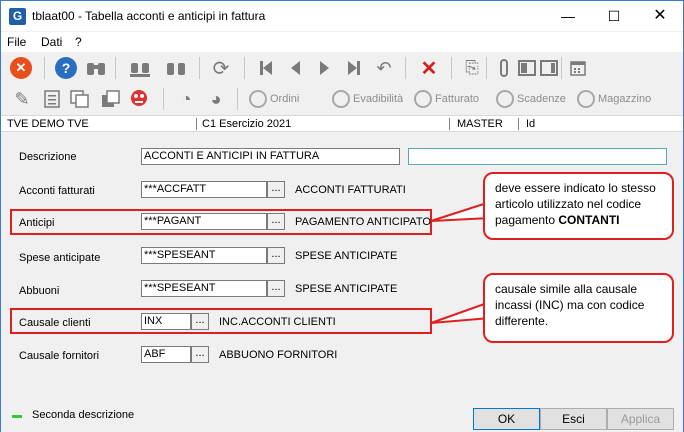  Describe the element at coordinates (295, 68) in the screenshot. I see `previous-record-icon` at that location.